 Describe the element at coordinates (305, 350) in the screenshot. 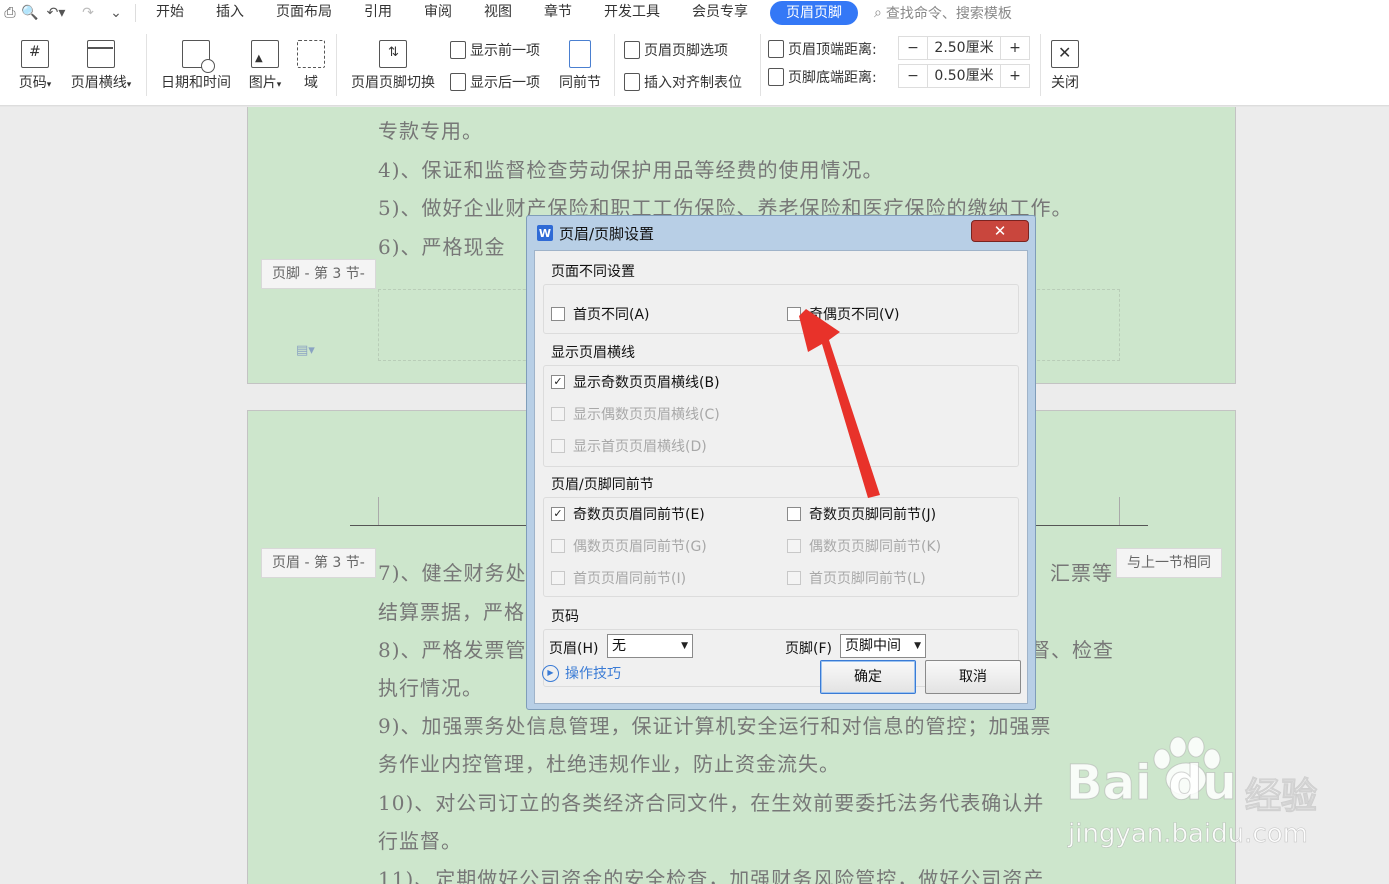

I see `footer-options-icon: ▤▾` at that location.